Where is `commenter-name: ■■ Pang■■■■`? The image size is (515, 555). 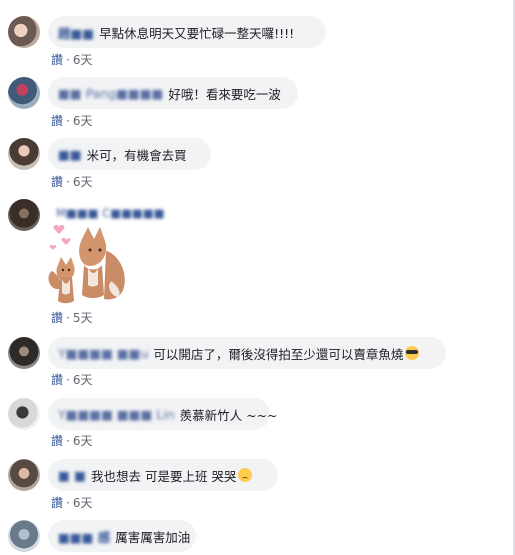 commenter-name: ■■ Pang■■■■ is located at coordinates (110, 93).